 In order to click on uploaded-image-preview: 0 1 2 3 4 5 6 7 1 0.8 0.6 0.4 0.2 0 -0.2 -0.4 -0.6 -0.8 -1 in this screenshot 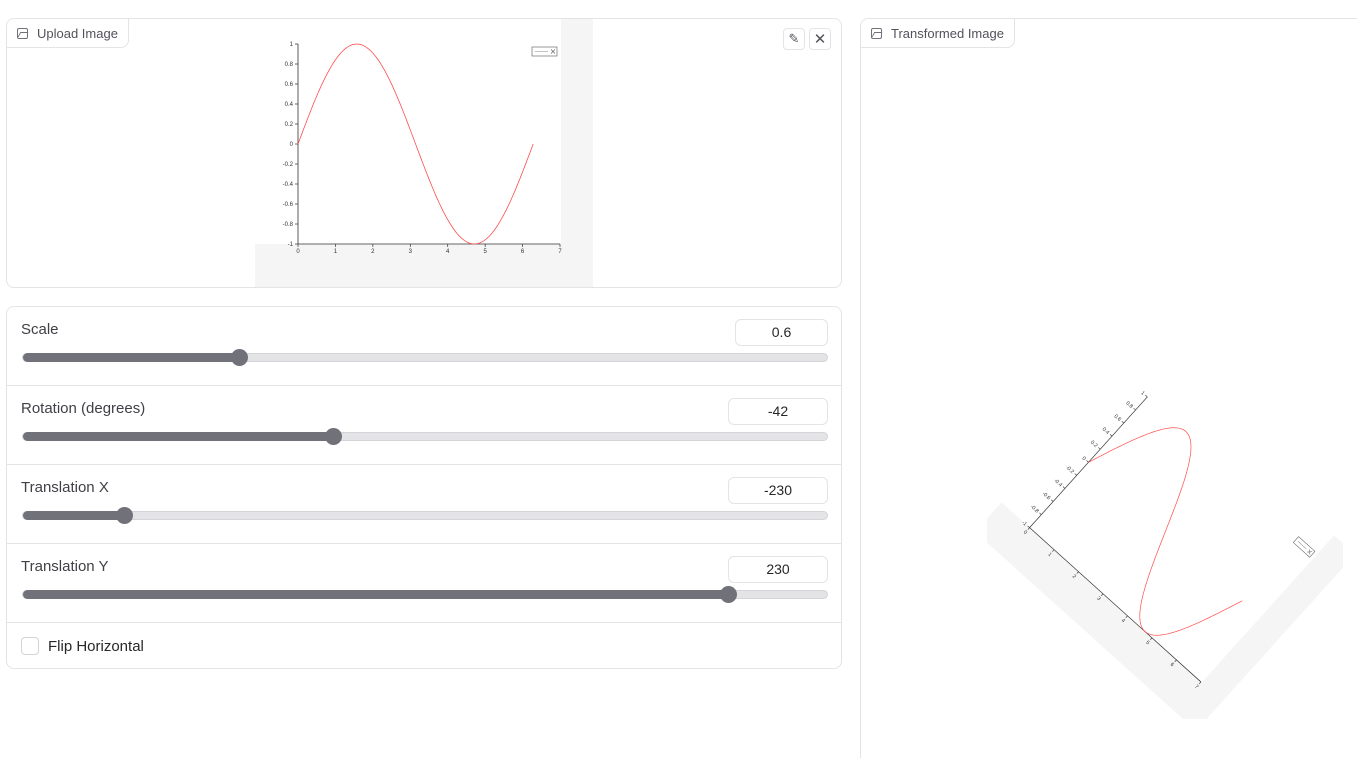, I will do `click(424, 153)`.